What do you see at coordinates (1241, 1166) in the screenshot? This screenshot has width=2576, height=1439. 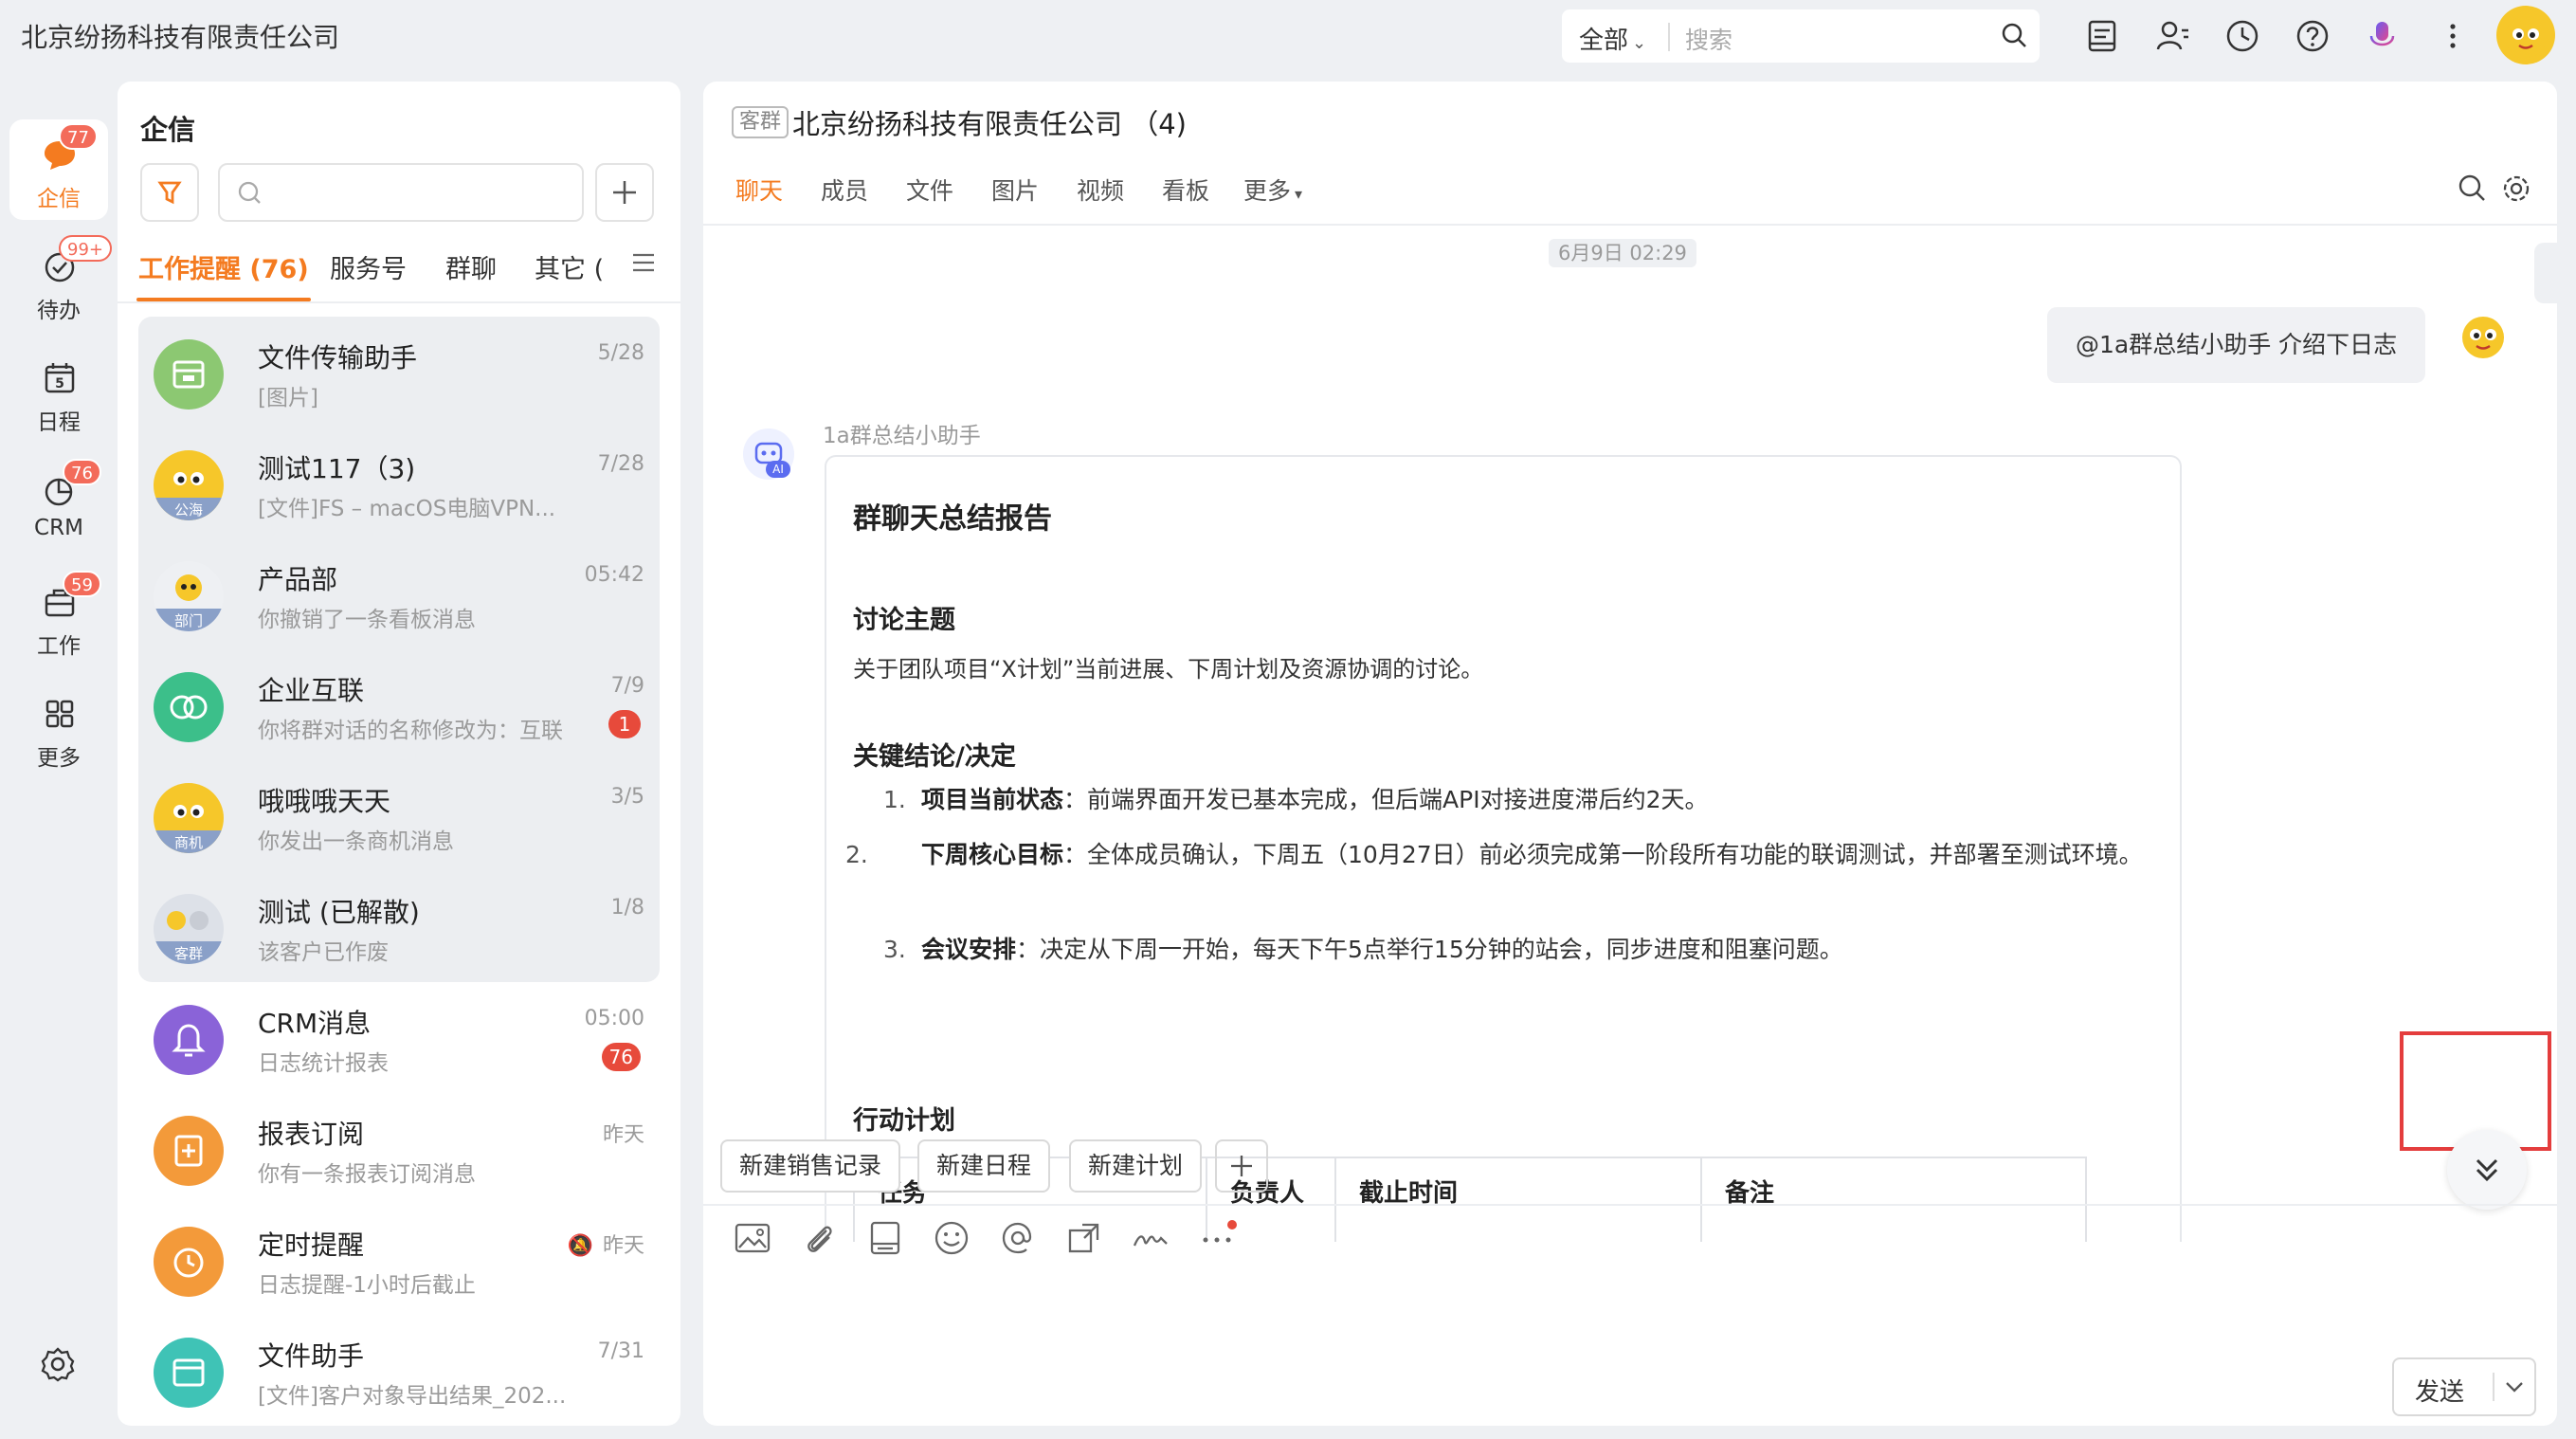 I see `add-quick-action-button` at bounding box center [1241, 1166].